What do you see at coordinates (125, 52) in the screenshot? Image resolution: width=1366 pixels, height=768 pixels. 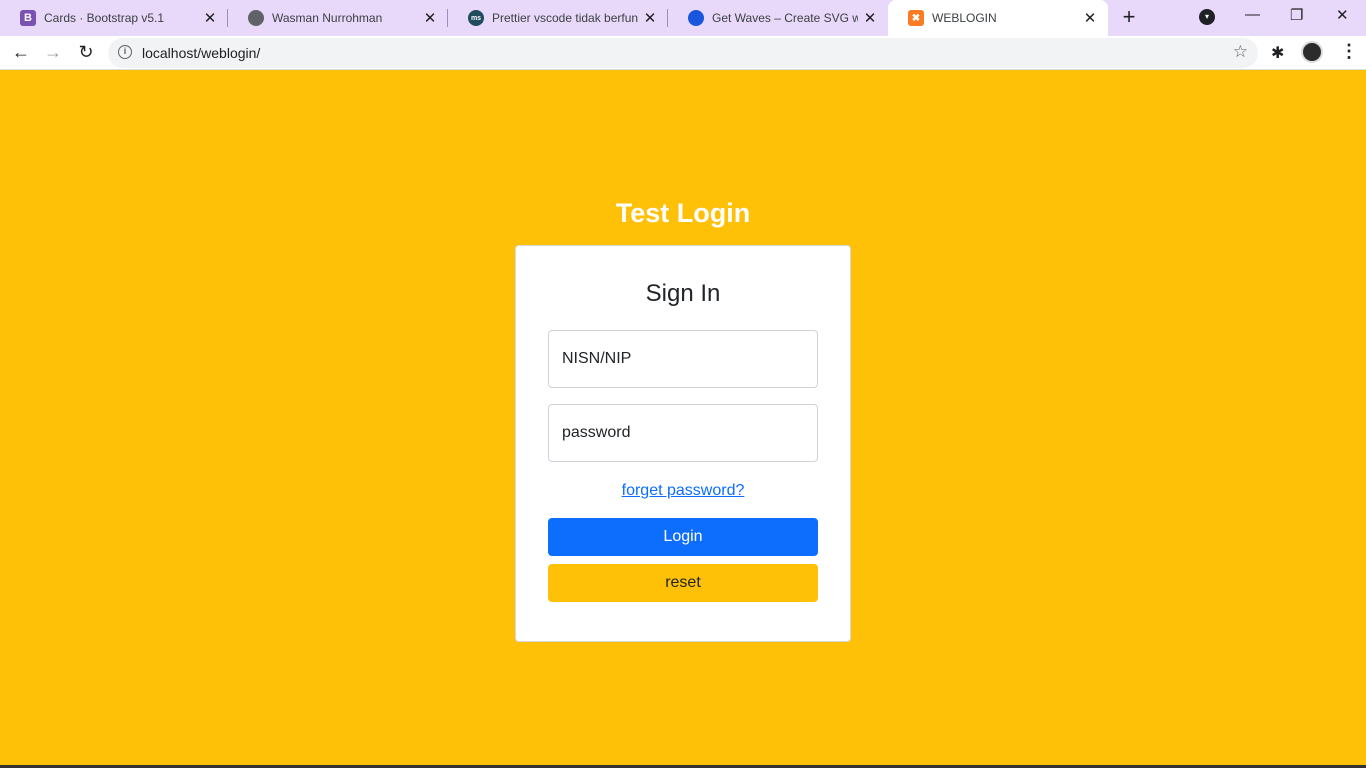 I see `info-icon: i` at bounding box center [125, 52].